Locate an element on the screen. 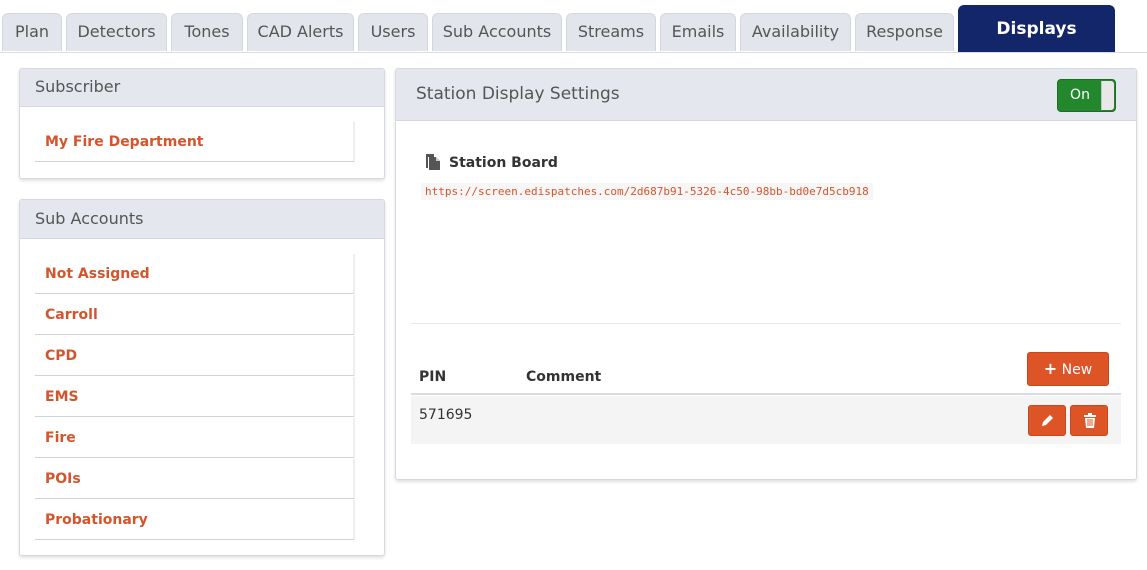 The width and height of the screenshot is (1147, 570). tab-availability: Availability is located at coordinates (795, 32).